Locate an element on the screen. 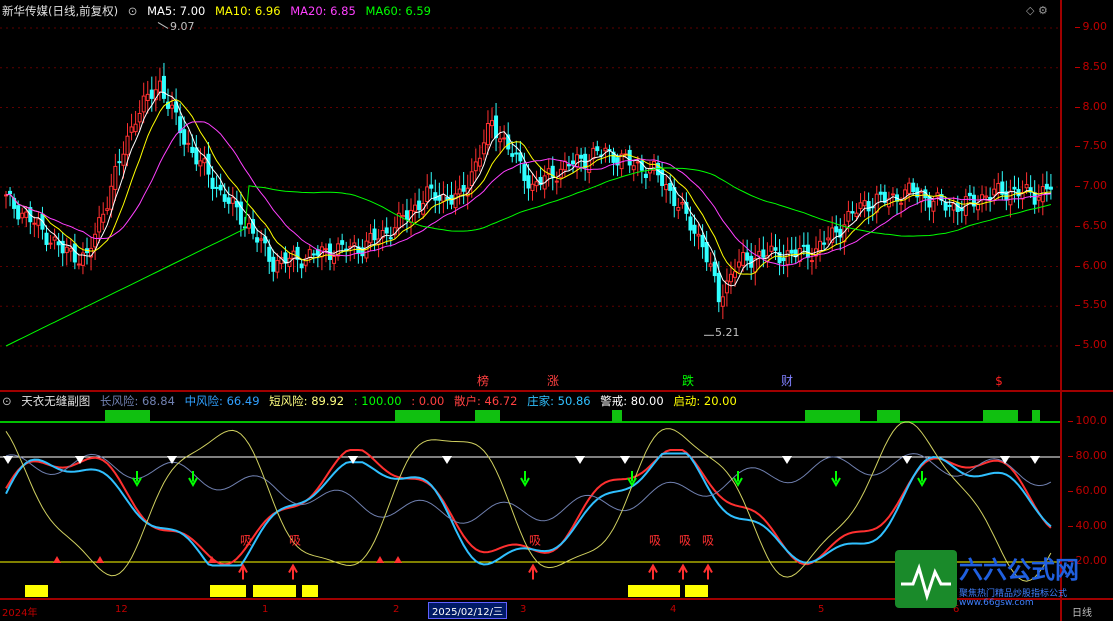 The image size is (1113, 621). indicator-tick: 100.0 is located at coordinates (1087, 420).